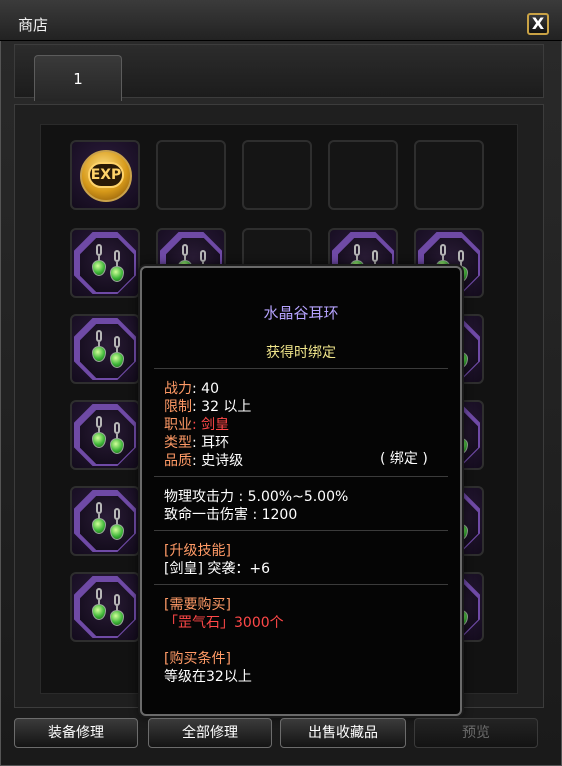  I want to click on title-bar: 商店 X, so click(281, 20).